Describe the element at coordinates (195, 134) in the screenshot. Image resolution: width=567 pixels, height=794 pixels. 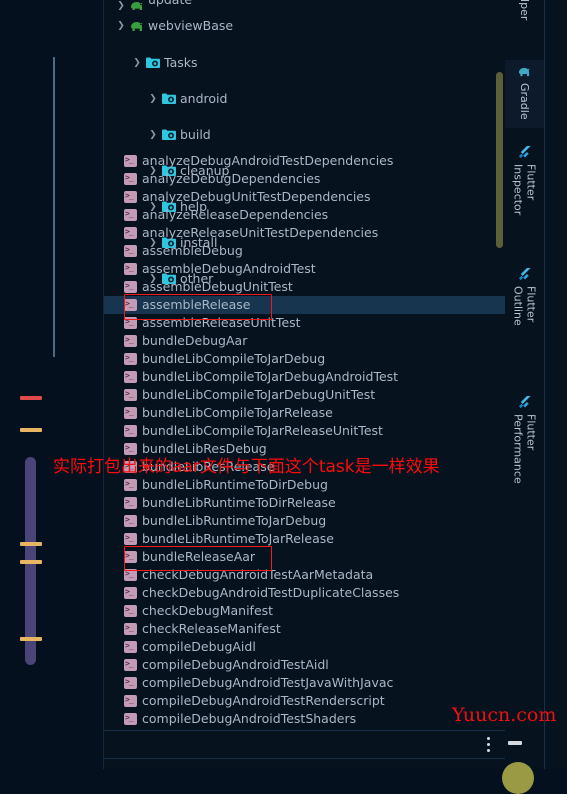
I see `tree-node-label: build` at that location.